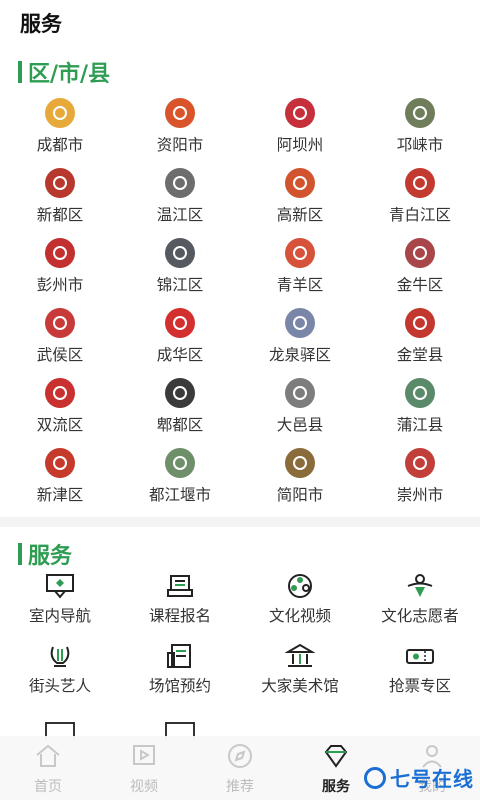  I want to click on jianyang-logo-icon, so click(300, 463).